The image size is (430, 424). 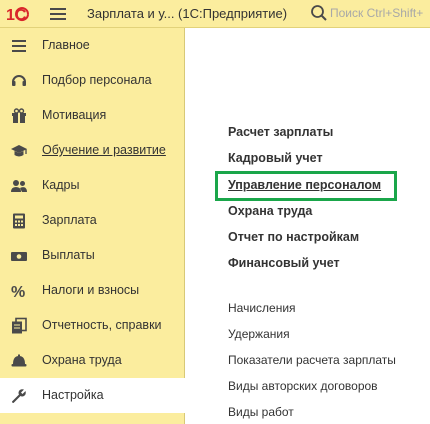 I want to click on sidebar-item-motivation: Мотивация, so click(x=92, y=115).